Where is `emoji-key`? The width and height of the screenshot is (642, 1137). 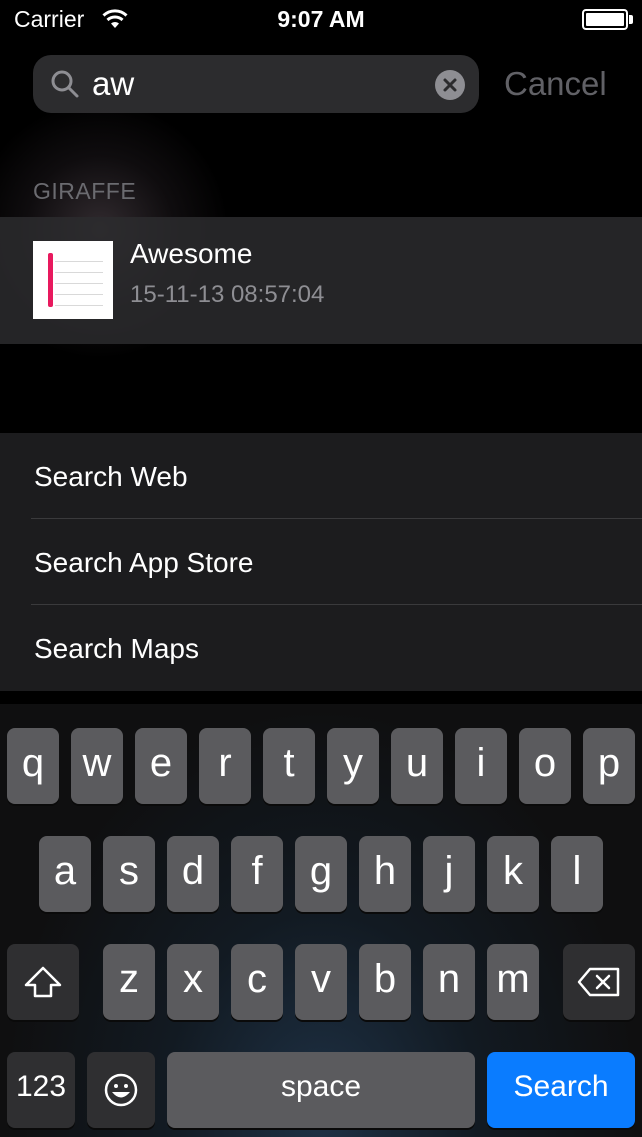
emoji-key is located at coordinates (121, 1090).